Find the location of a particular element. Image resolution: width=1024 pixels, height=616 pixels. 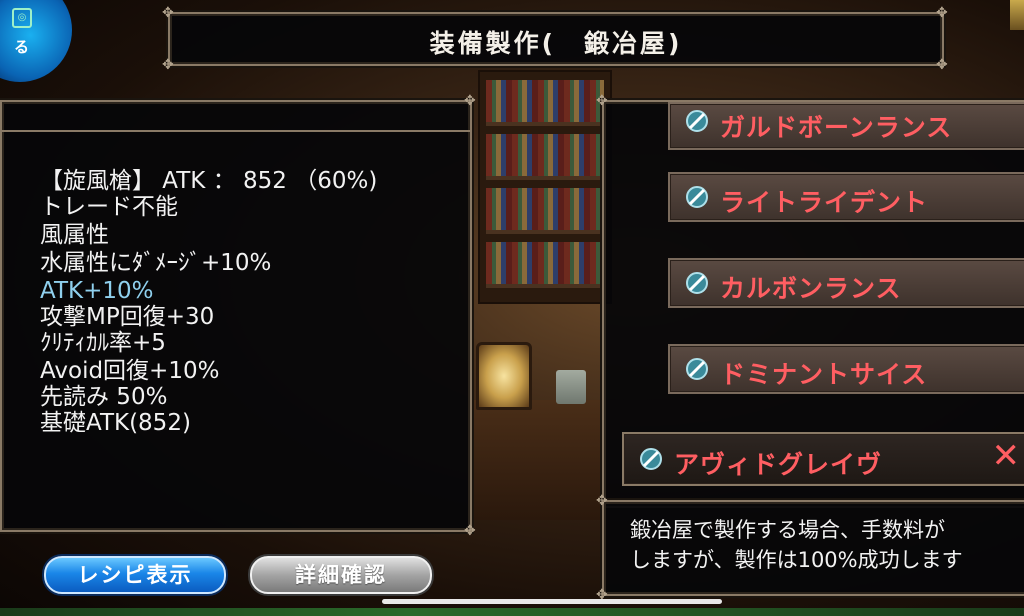

recipe-item: カルボンランス is located at coordinates (846, 283).